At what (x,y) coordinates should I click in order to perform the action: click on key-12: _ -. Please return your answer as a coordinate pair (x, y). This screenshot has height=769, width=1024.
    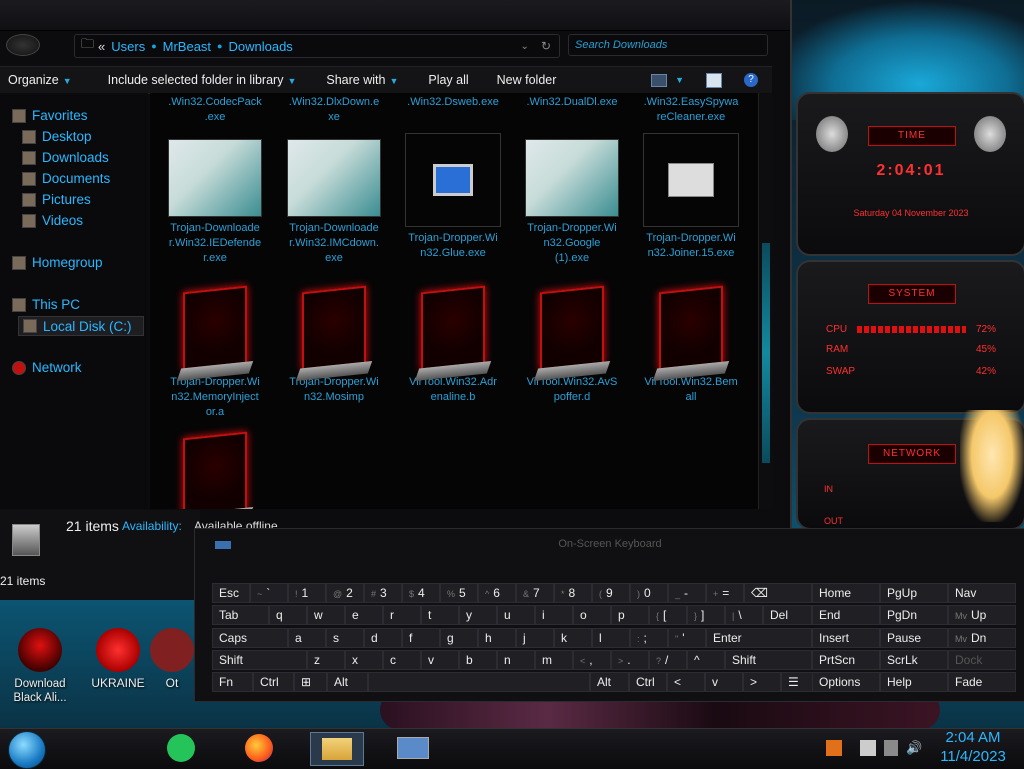
    Looking at the image, I should click on (687, 593).